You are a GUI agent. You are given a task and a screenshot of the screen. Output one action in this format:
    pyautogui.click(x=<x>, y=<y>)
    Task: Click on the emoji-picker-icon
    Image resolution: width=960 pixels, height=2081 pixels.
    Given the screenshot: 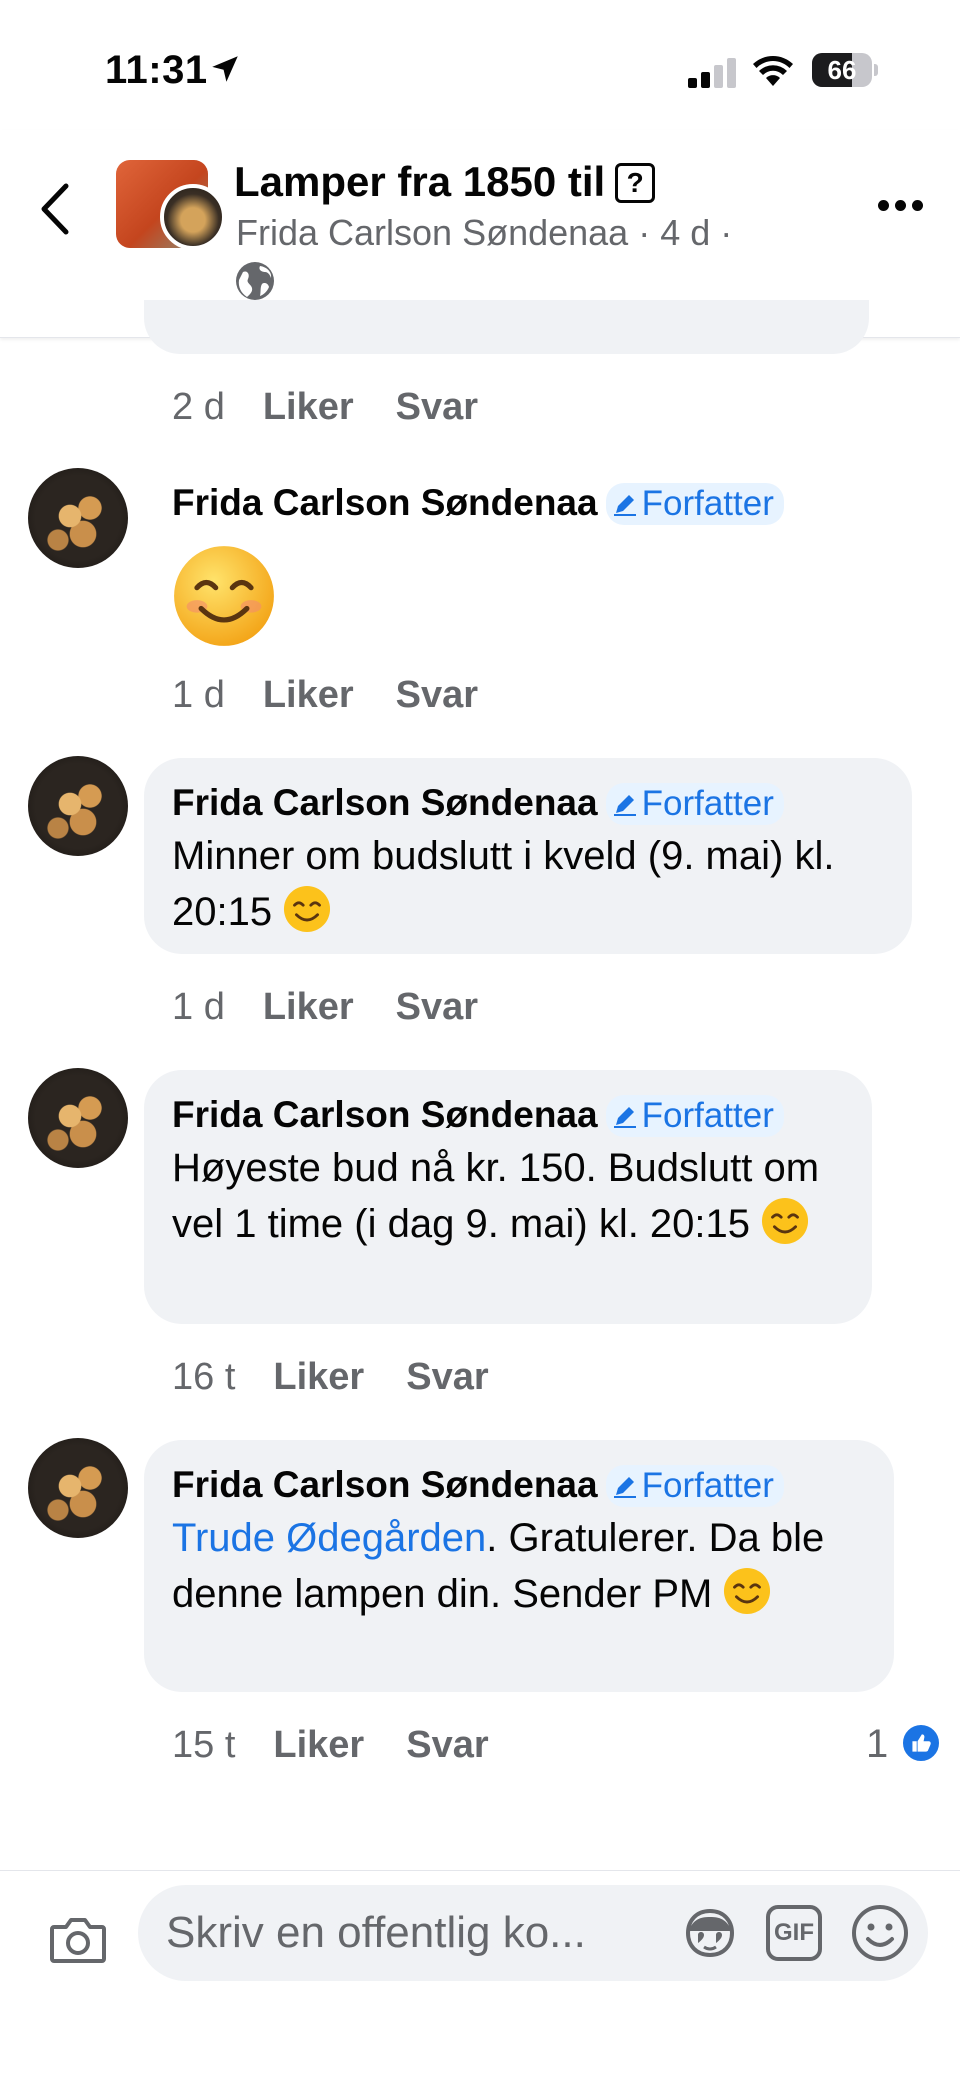 What is the action you would take?
    pyautogui.click(x=880, y=1933)
    